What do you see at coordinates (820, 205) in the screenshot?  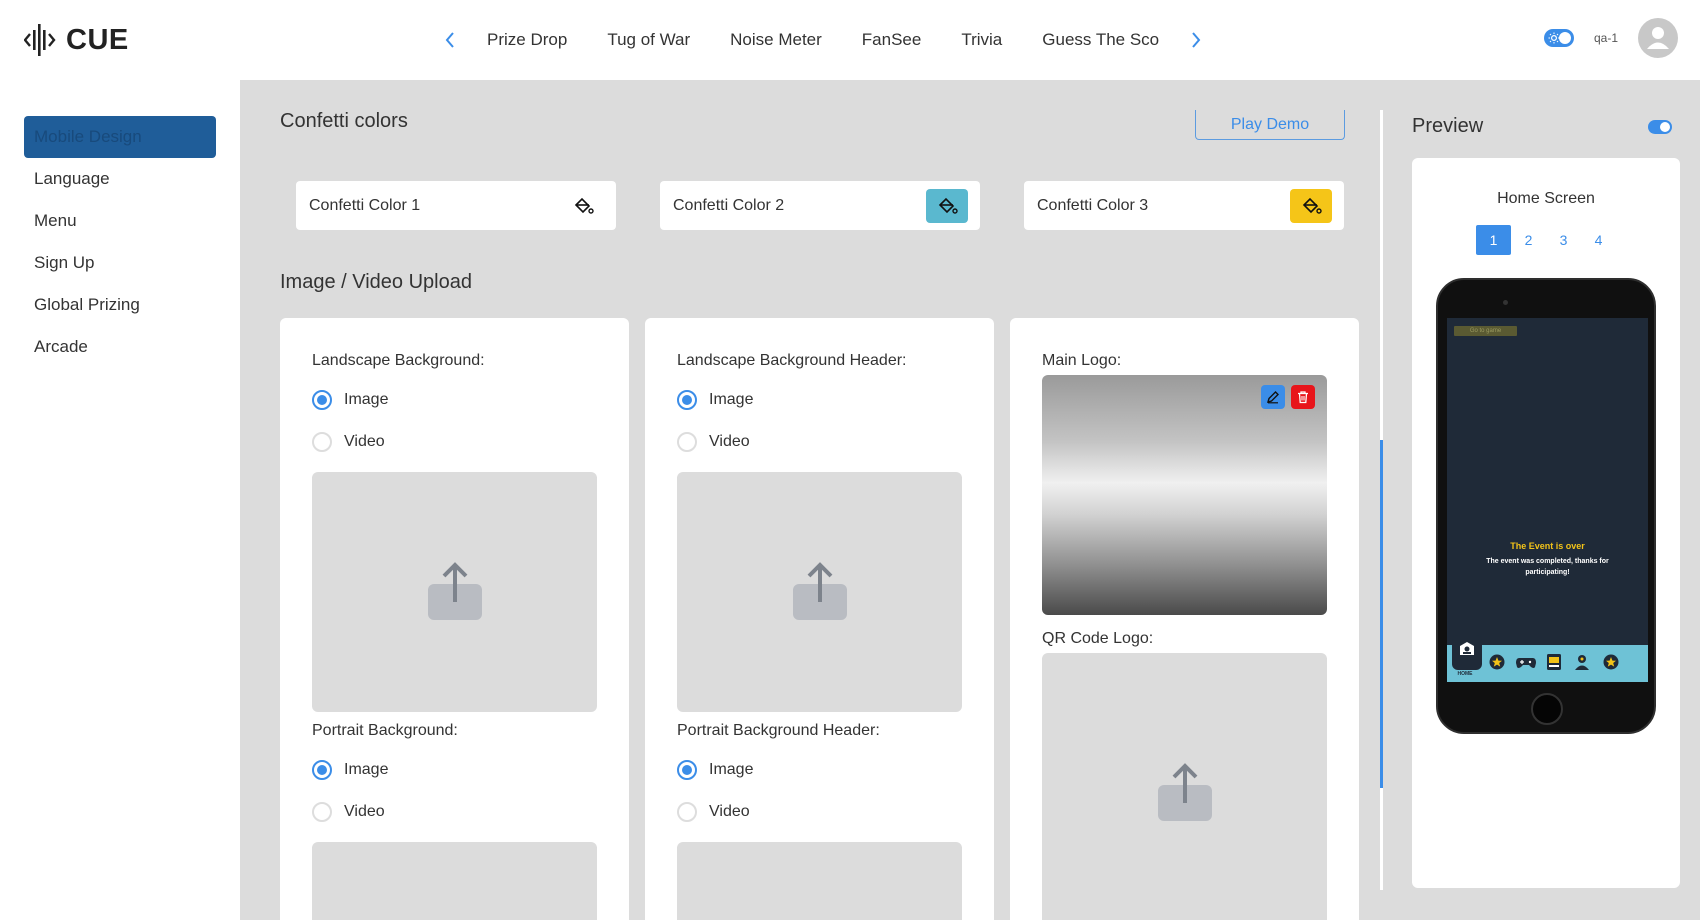 I see `confetti-color-2-field: Confetti Color 2` at bounding box center [820, 205].